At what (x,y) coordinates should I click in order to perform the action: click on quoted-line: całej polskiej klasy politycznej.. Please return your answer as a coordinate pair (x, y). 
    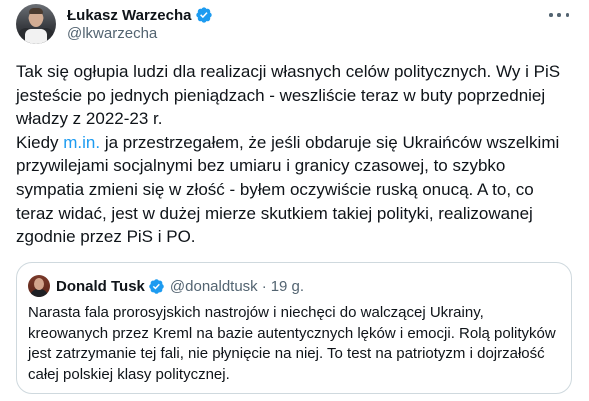
    Looking at the image, I should click on (129, 374).